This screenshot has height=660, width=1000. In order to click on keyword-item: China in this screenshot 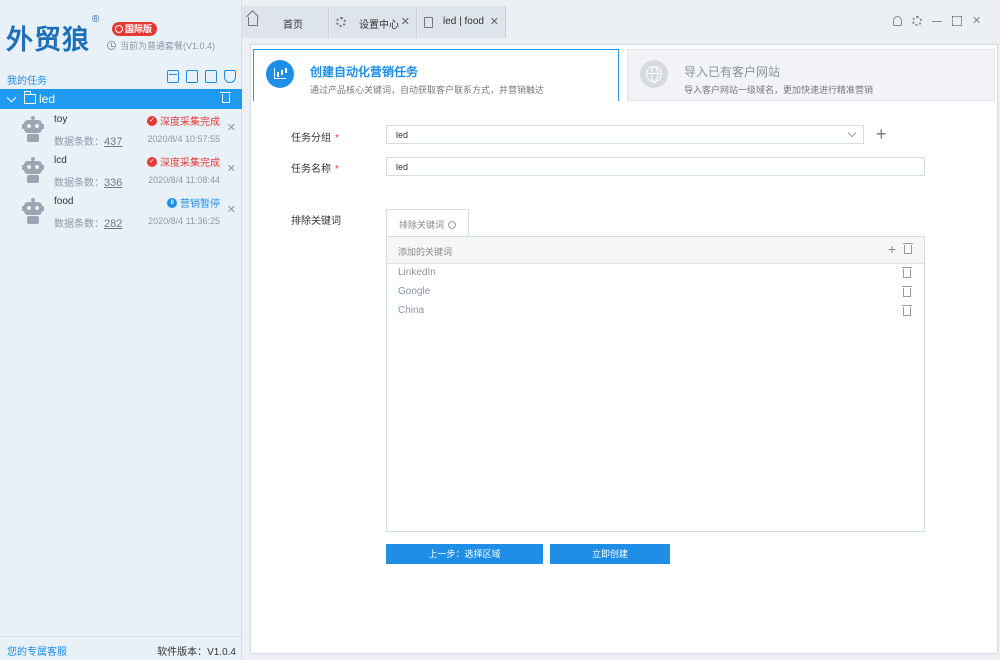, I will do `click(655, 311)`.